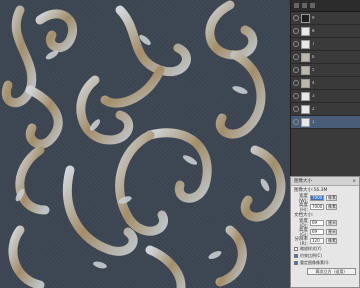 Image resolution: width=360 pixels, height=288 pixels. Describe the element at coordinates (296, 249) in the screenshot. I see `scale-styles-checkbox` at that location.